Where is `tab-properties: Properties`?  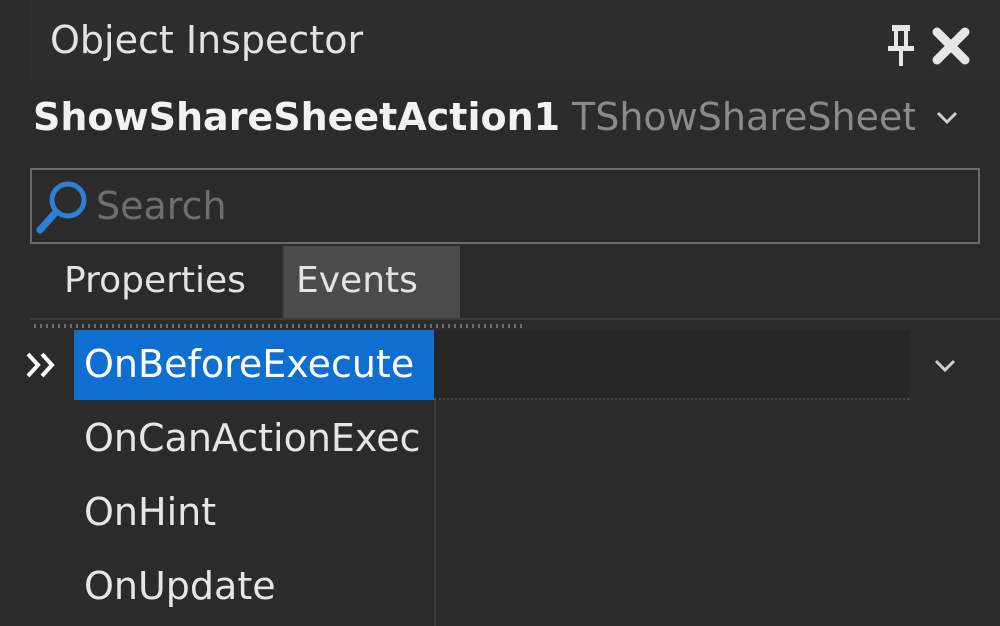
tab-properties: Properties is located at coordinates (155, 282).